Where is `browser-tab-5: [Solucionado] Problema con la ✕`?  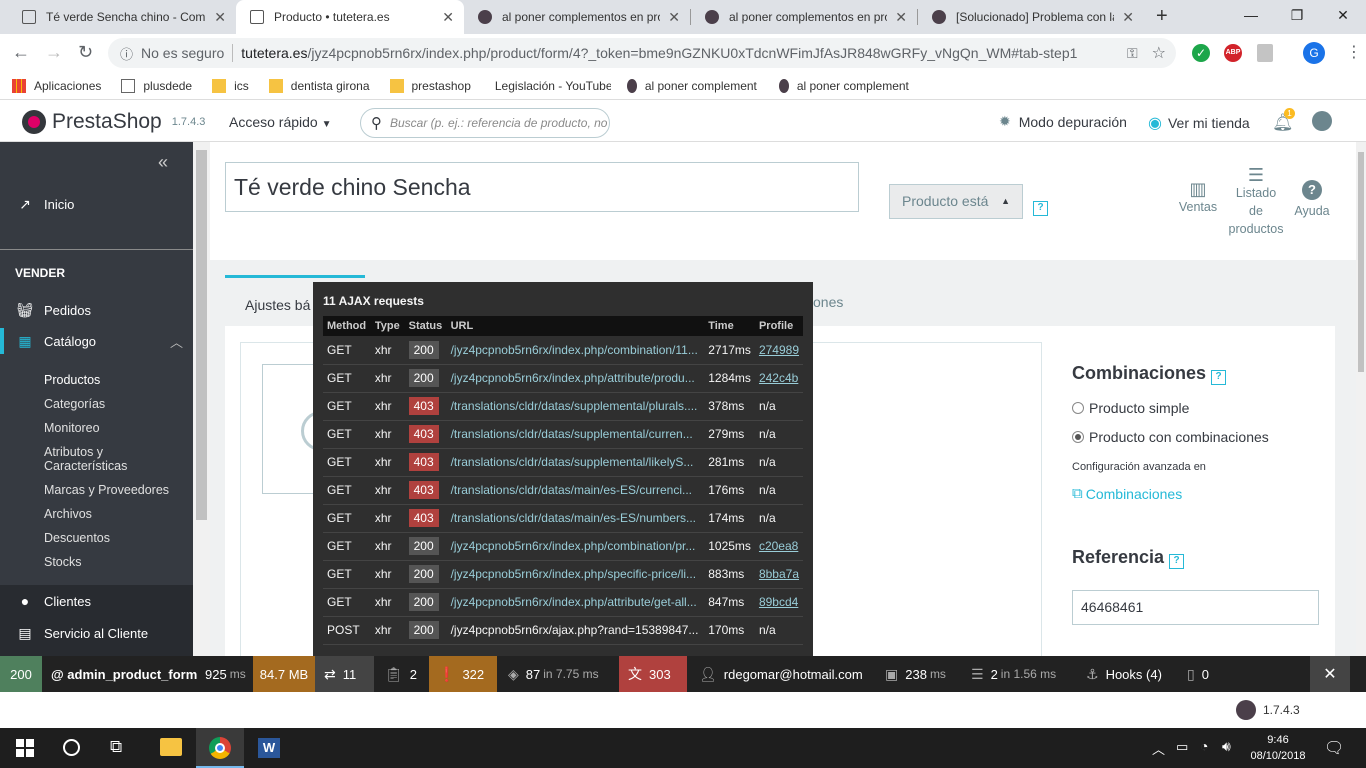 browser-tab-5: [Solucionado] Problema con la ✕ is located at coordinates (1031, 17).